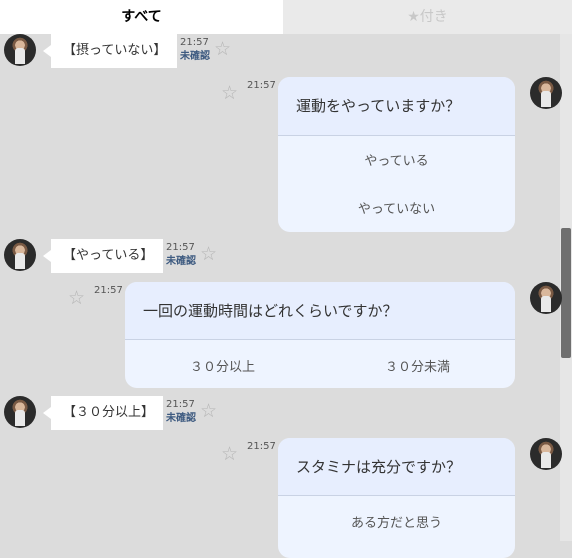 The image size is (572, 558). I want to click on tab-bar: すべて ★付き, so click(286, 17).